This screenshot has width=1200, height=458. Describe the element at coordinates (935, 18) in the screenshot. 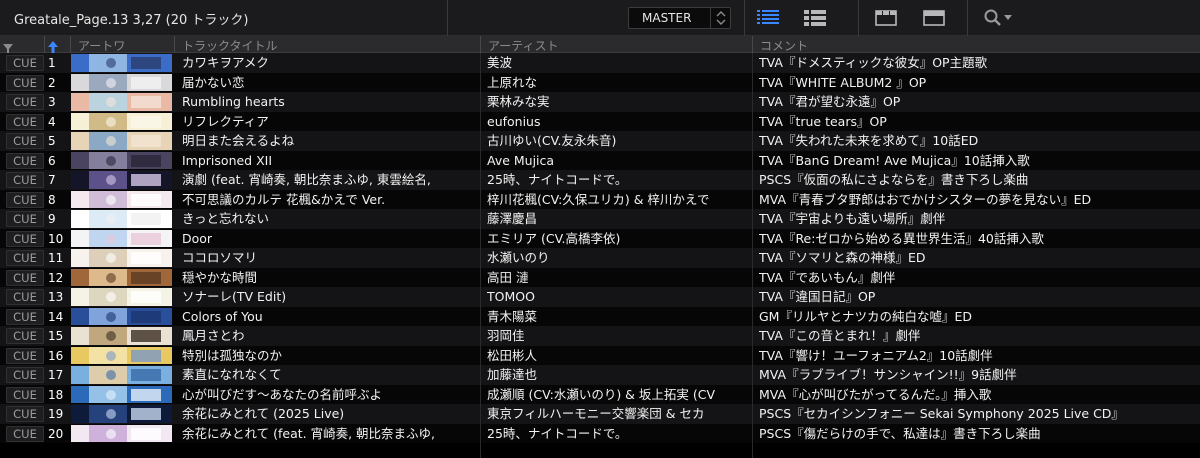

I see `layout-b-button` at that location.